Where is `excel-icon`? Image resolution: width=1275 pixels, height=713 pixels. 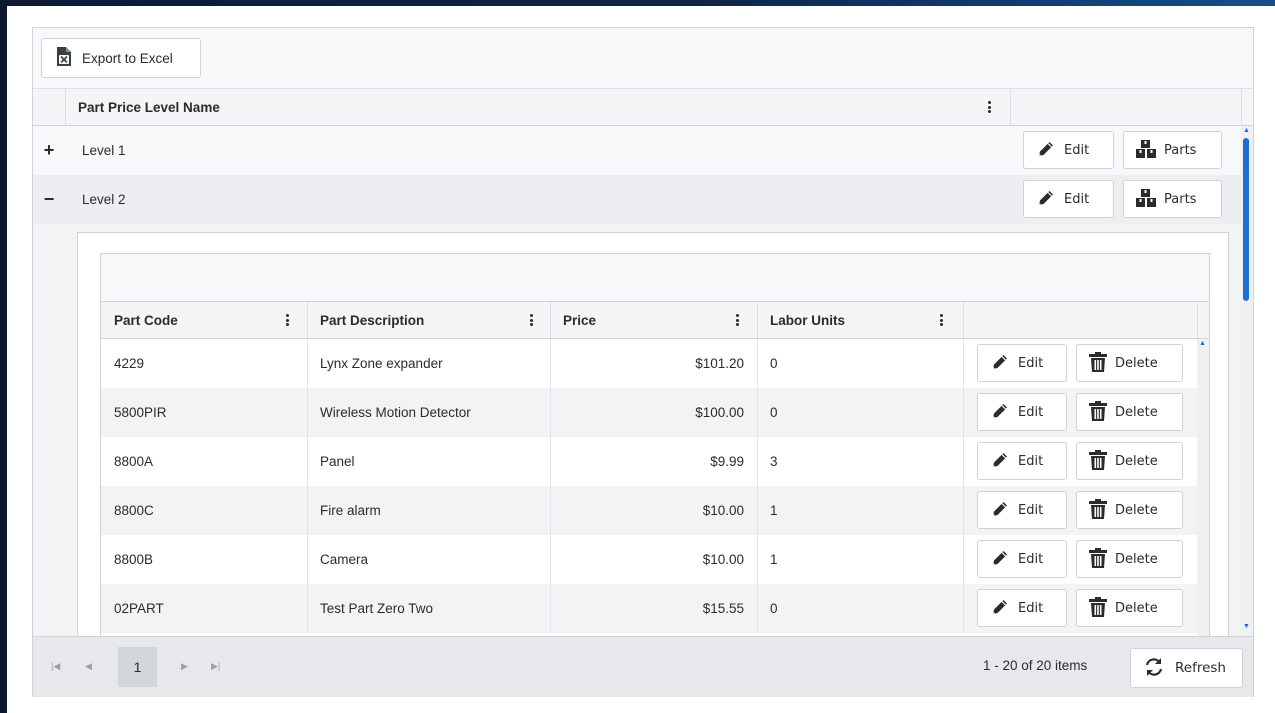
excel-icon is located at coordinates (64, 58).